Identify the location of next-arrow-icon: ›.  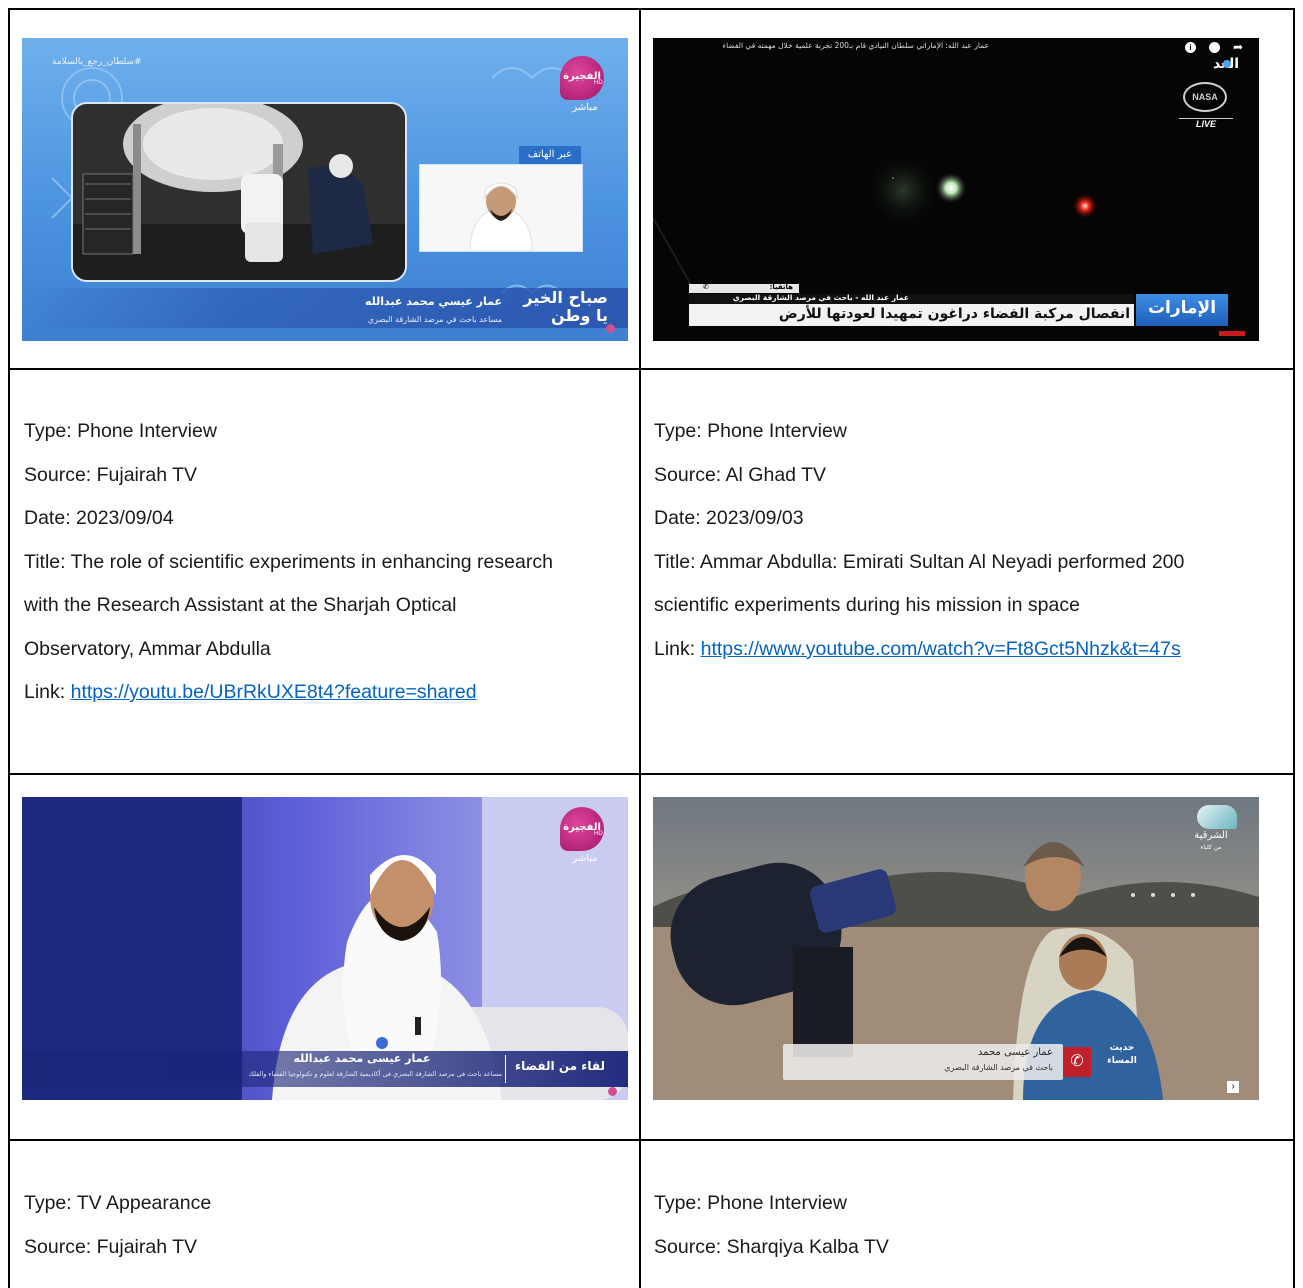
(1233, 1087).